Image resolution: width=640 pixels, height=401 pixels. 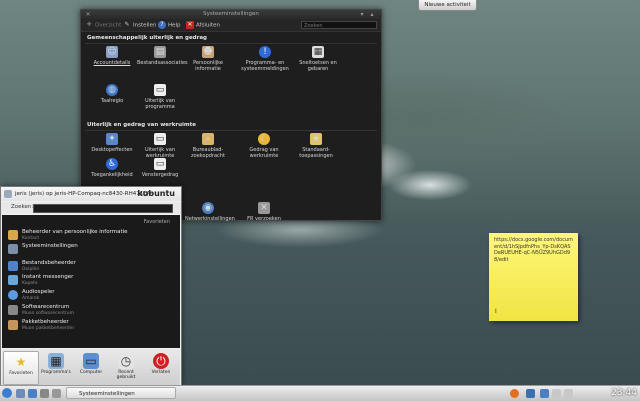 I want to click on volume-icon, so click(x=556, y=393).